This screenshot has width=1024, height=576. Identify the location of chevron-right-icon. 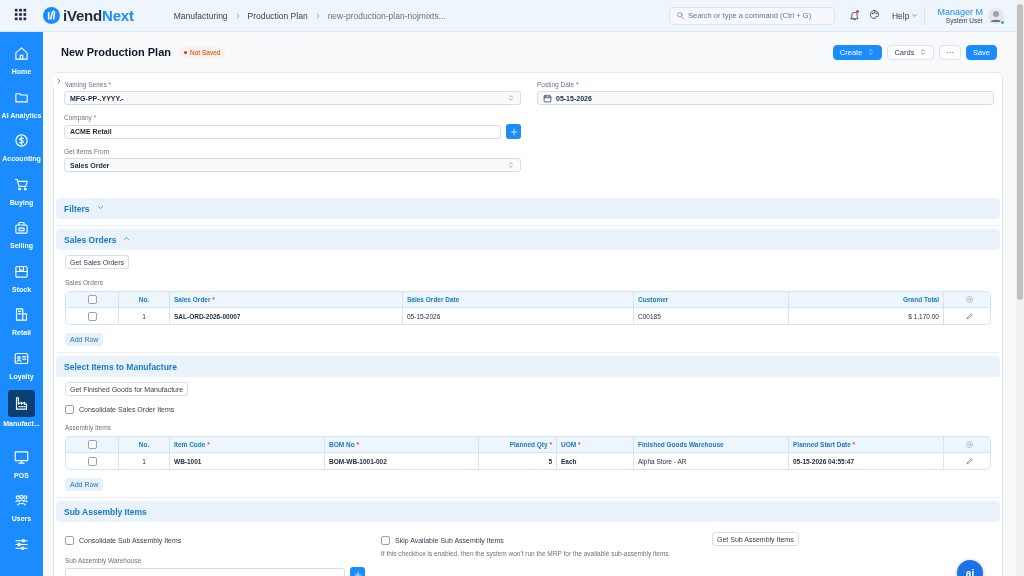
(59, 81).